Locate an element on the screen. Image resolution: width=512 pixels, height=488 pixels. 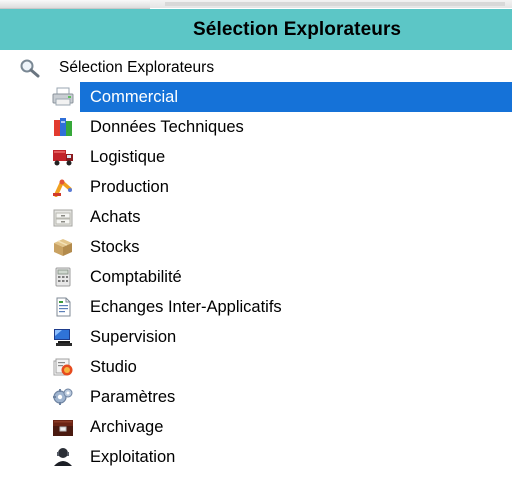
tree-item-label: Paramètres is located at coordinates (133, 397).